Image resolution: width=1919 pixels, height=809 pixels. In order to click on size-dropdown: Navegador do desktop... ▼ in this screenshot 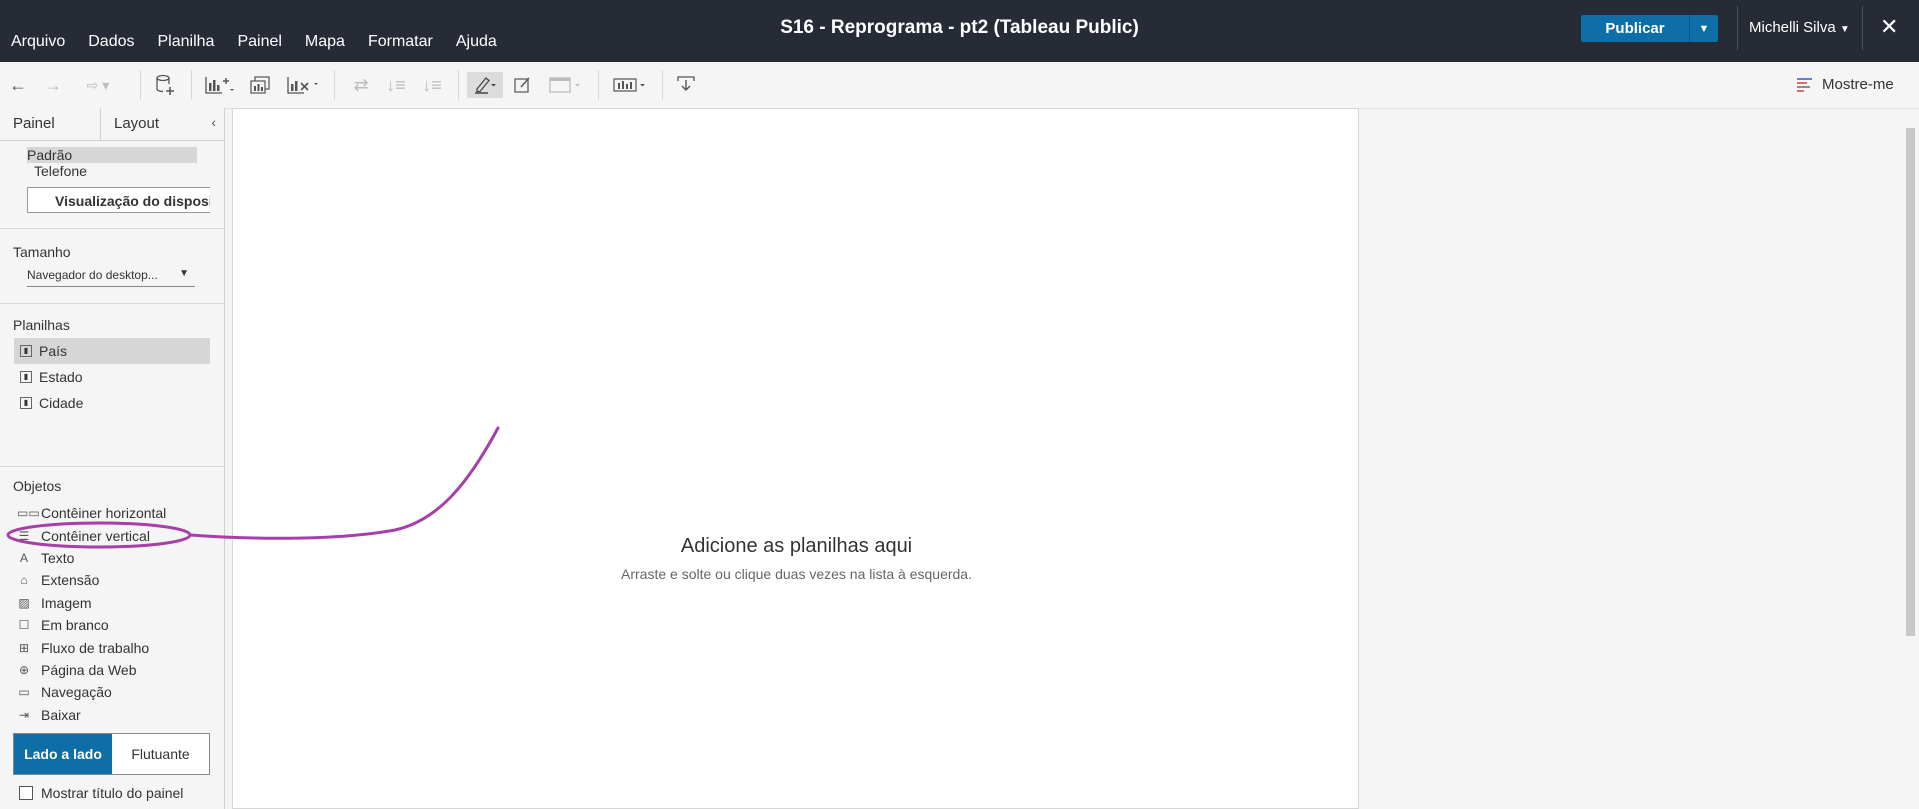, I will do `click(111, 277)`.